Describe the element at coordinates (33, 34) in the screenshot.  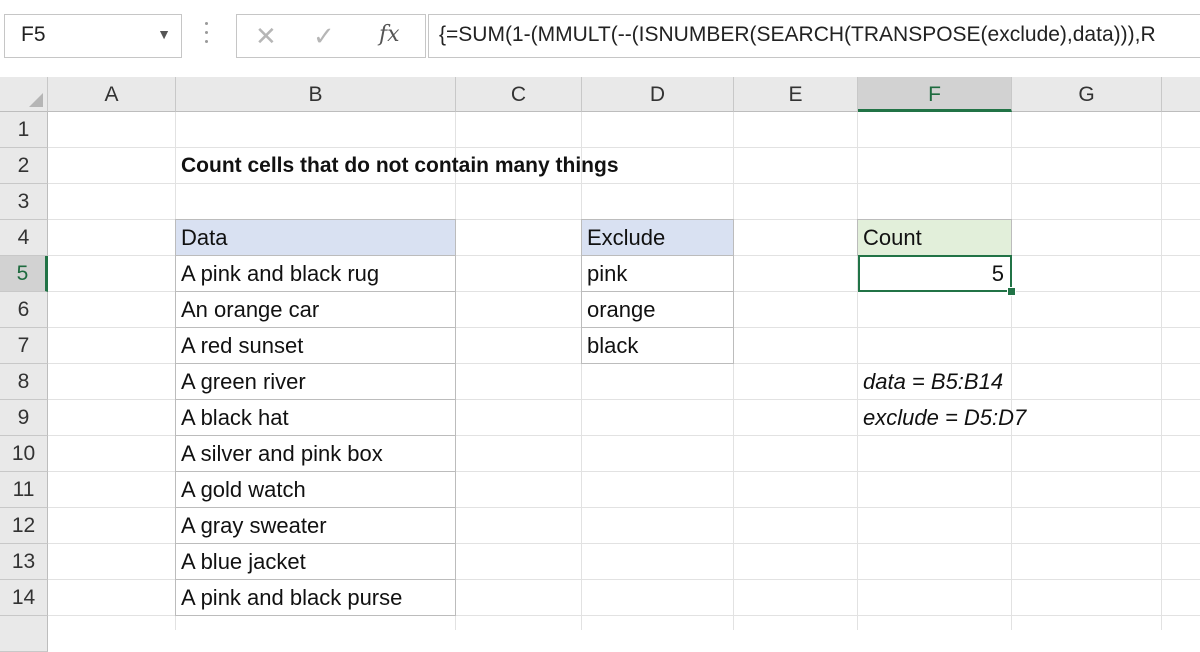
I see `name-box-value: F5` at that location.